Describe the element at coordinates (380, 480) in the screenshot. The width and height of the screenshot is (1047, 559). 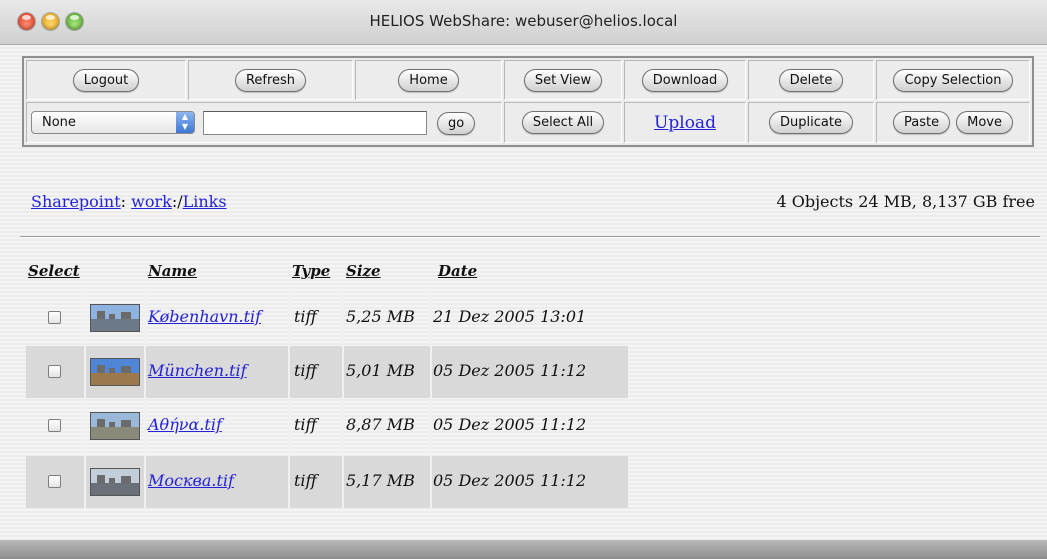
I see `file-size: 5,17 MB` at that location.